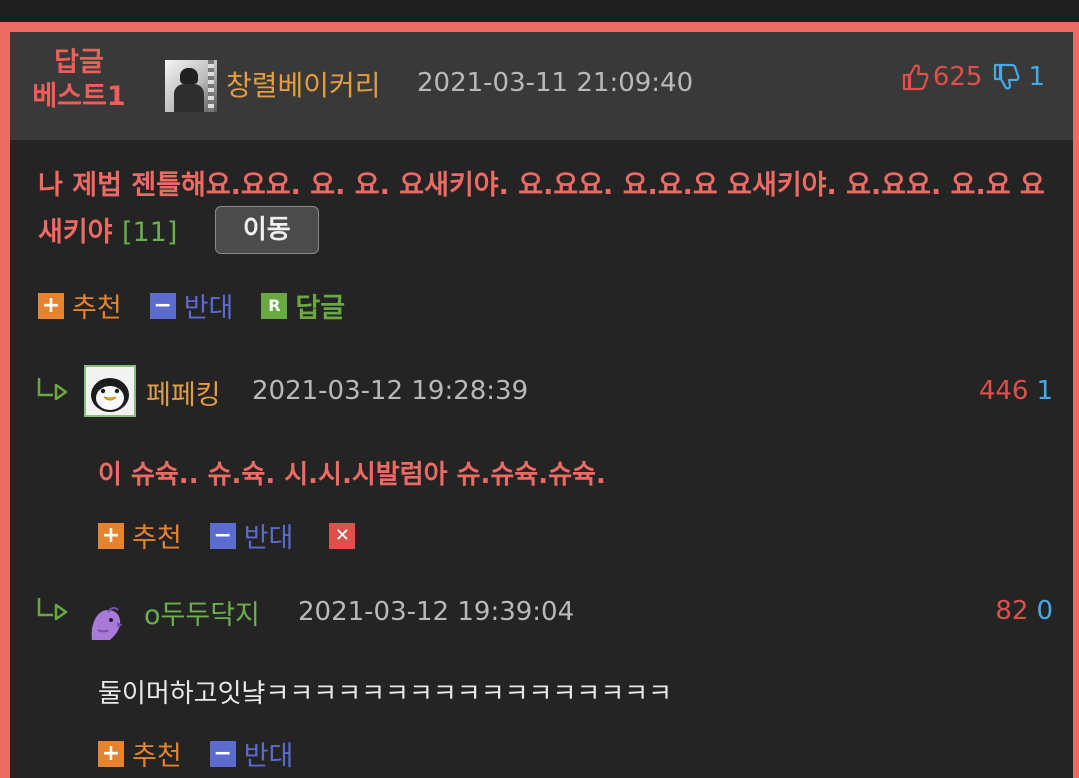 This screenshot has width=1079, height=778. What do you see at coordinates (555, 83) in the screenshot?
I see `post-date: 2021-03-11 21:09:40` at bounding box center [555, 83].